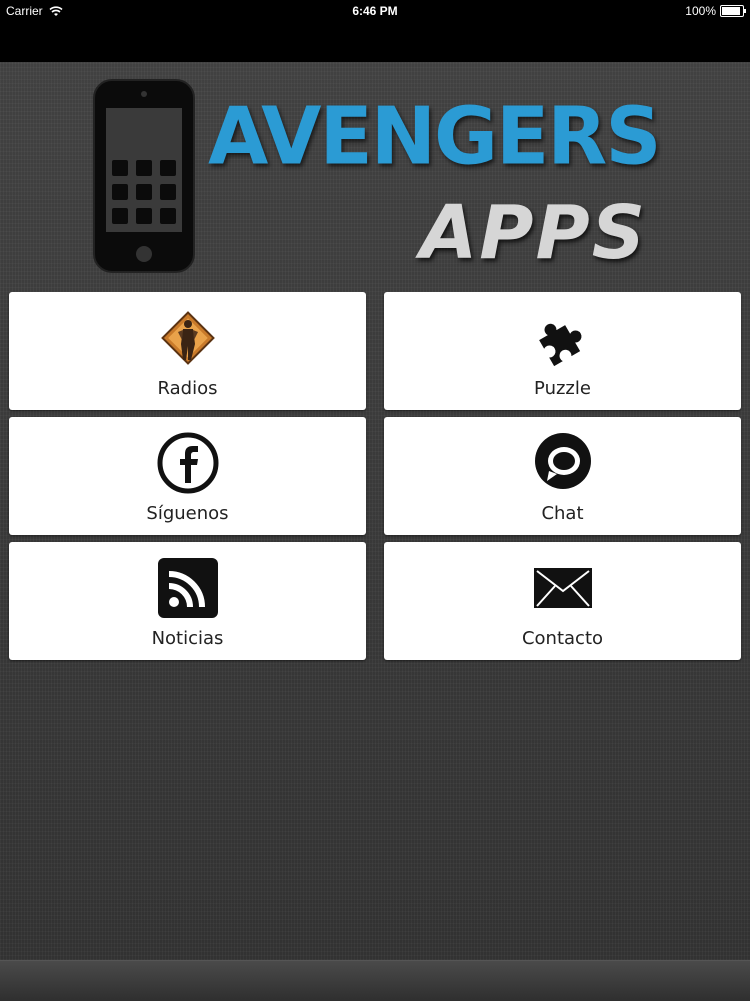  Describe the element at coordinates (700, 11) in the screenshot. I see `battery-percent: 100%` at that location.